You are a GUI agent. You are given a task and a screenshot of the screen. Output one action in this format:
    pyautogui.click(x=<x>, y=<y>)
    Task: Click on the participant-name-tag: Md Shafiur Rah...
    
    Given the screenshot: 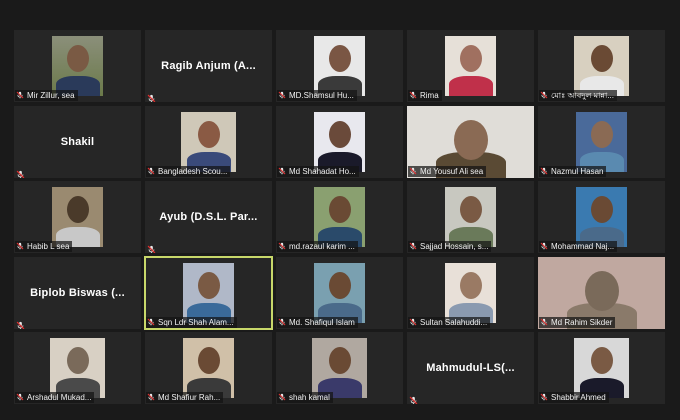 What is the action you would take?
    pyautogui.click(x=185, y=397)
    